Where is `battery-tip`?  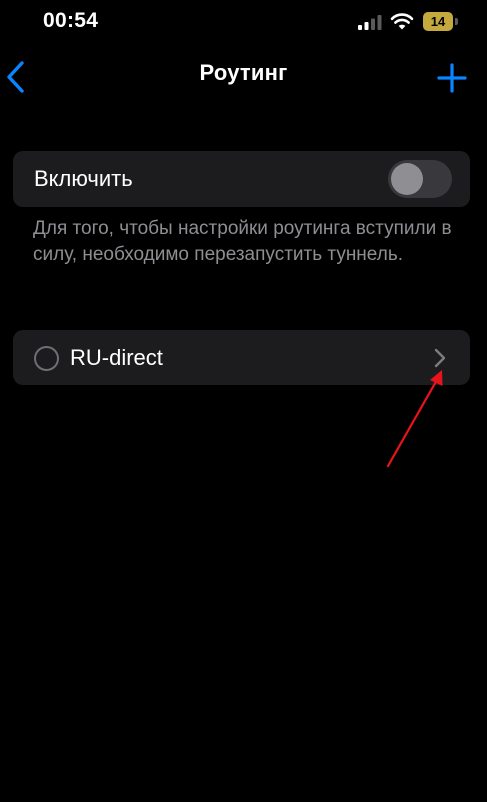 battery-tip is located at coordinates (456, 21).